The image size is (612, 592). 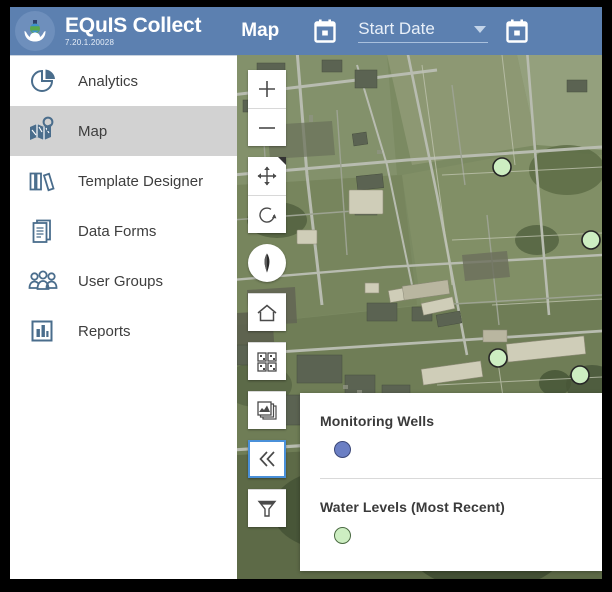 What do you see at coordinates (45, 331) in the screenshot?
I see `bar-chart-icon` at bounding box center [45, 331].